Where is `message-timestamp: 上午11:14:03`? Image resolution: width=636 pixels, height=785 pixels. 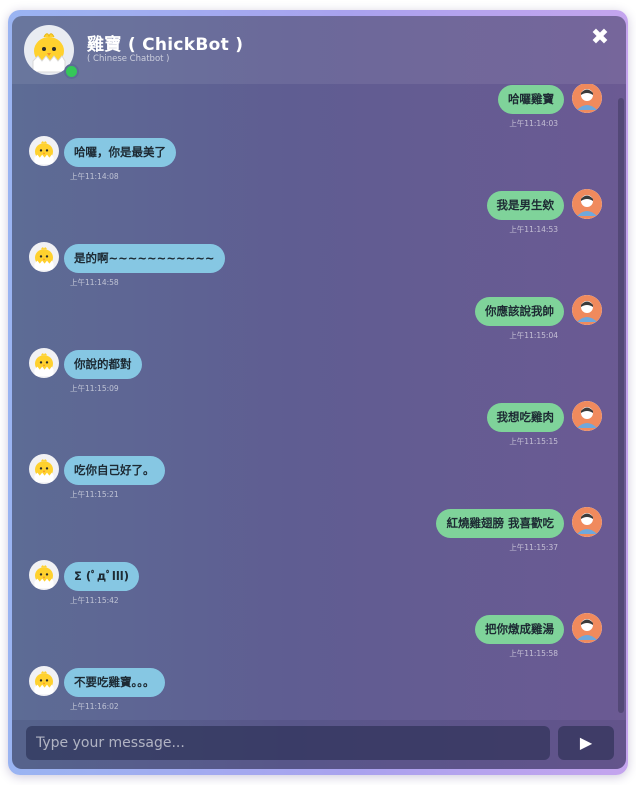 message-timestamp: 上午11:14:03 is located at coordinates (533, 123).